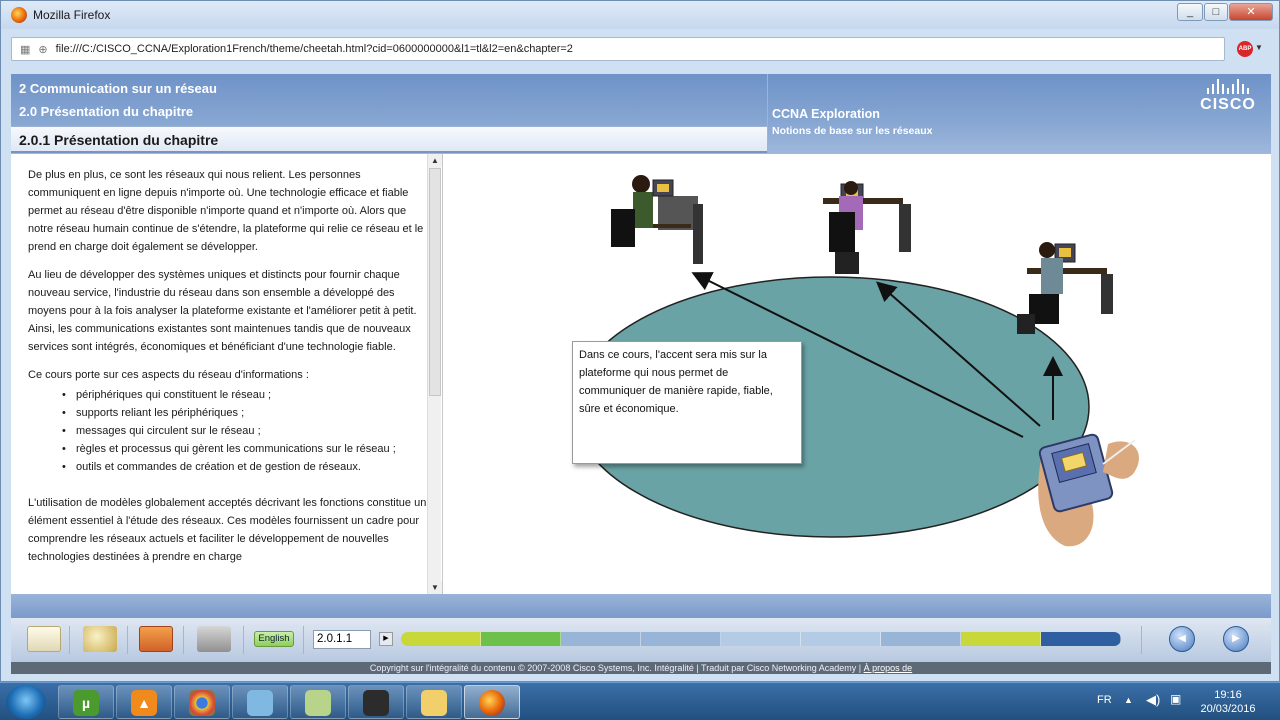 This screenshot has height=720, width=1280. I want to click on clock-time: 19:16, so click(1228, 695).